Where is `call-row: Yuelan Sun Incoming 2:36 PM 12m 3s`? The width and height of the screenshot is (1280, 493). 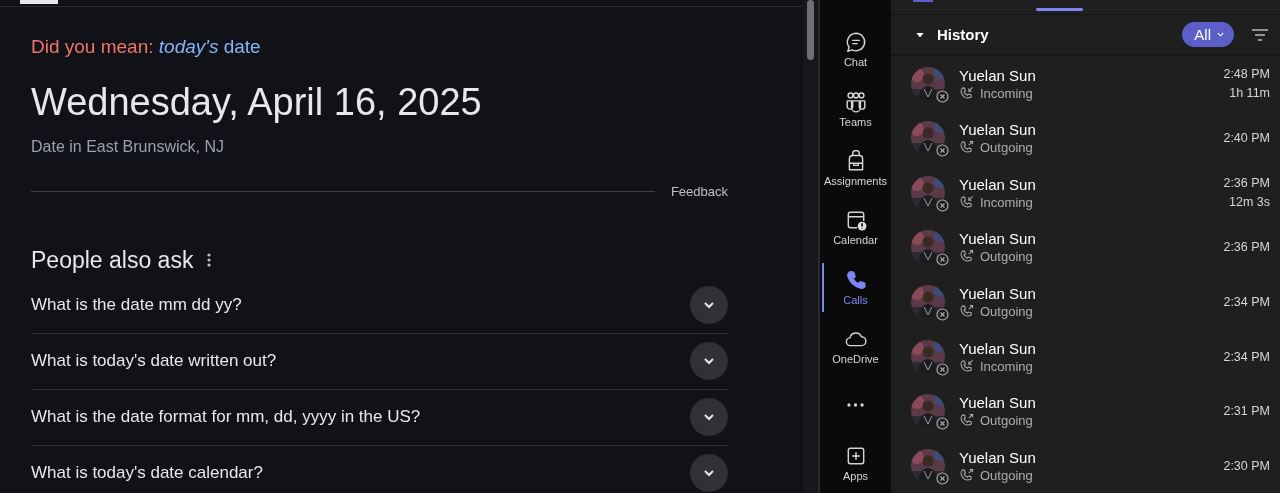 call-row: Yuelan Sun Incoming 2:36 PM 12m 3s is located at coordinates (1085, 193).